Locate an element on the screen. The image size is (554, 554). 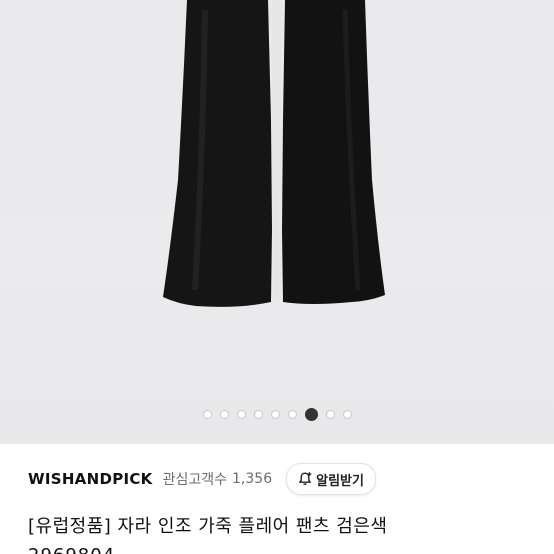
notify-button: 알림받기 is located at coordinates (331, 479).